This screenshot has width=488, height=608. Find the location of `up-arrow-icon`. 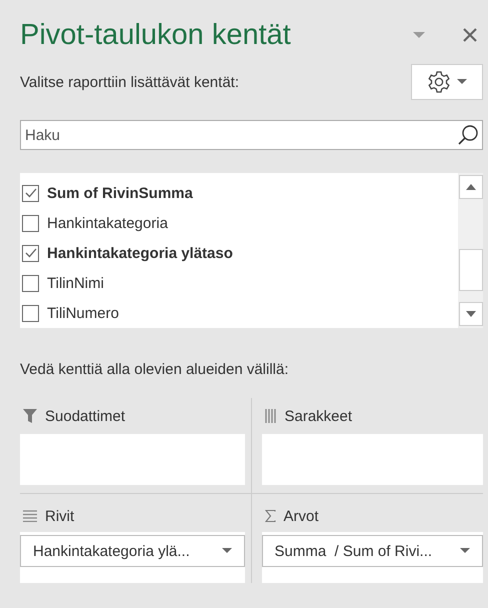

up-arrow-icon is located at coordinates (471, 187).